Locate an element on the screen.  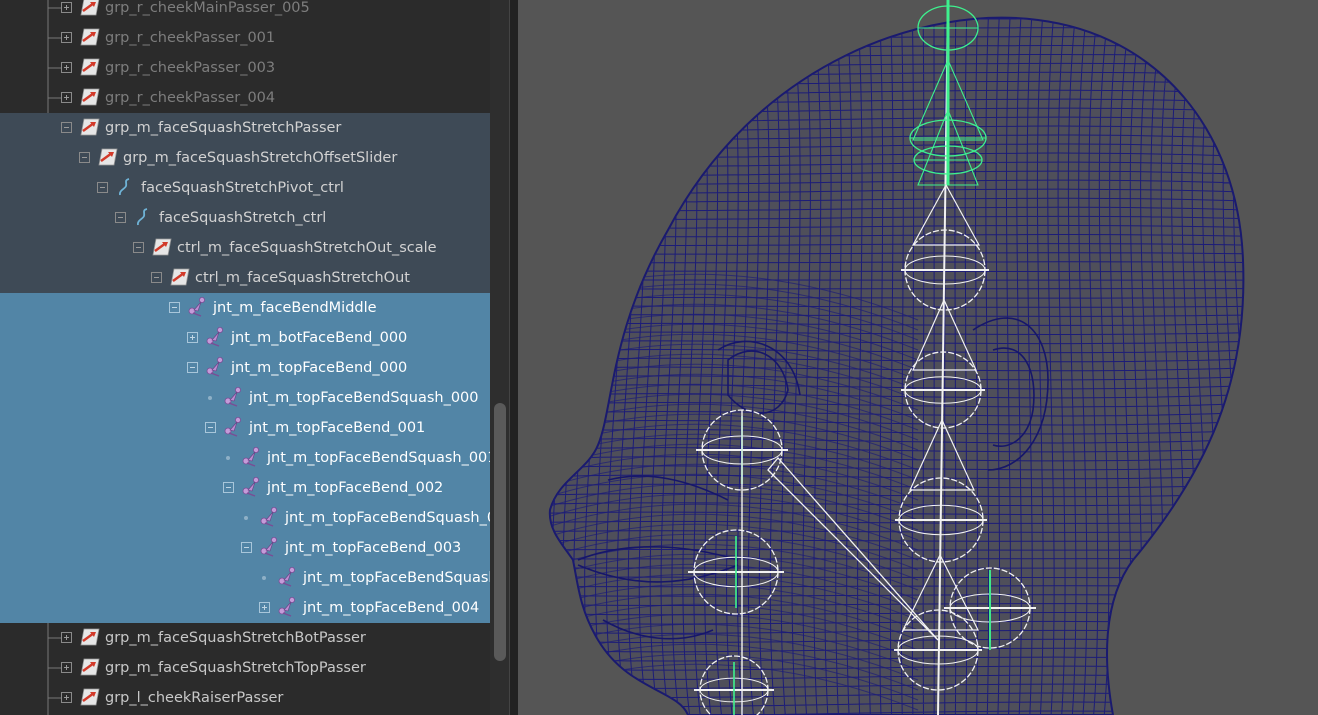
outliner-item-label: jnt_m_topFaceBend_004 is located at coordinates (391, 608).